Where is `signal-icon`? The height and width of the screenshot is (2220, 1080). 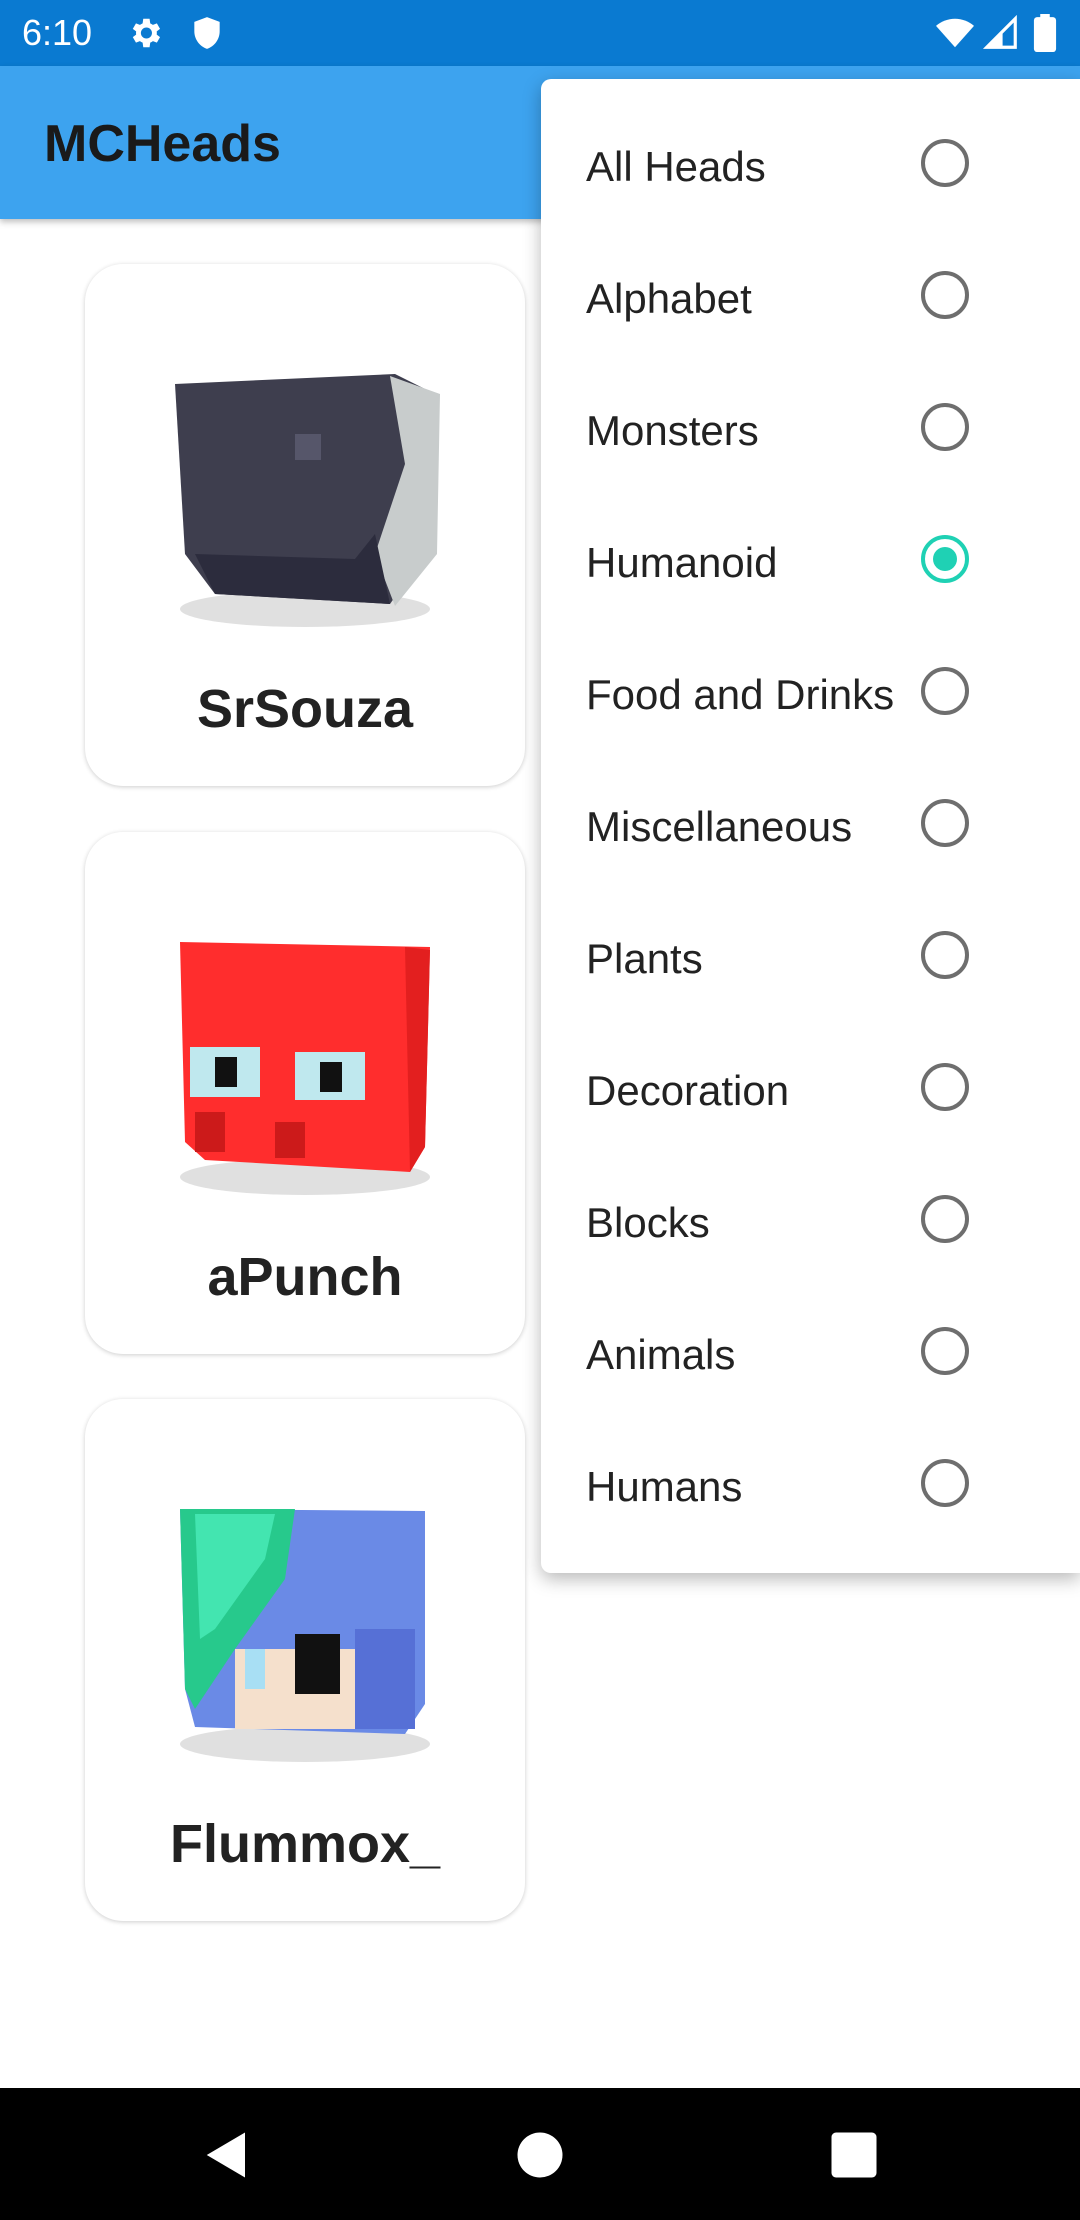 signal-icon is located at coordinates (999, 31).